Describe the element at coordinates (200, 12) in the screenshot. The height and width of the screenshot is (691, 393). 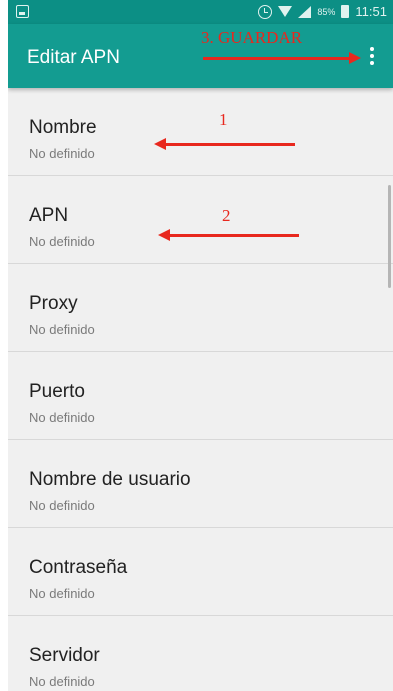
I see `status-bar: 85% 11:51` at that location.